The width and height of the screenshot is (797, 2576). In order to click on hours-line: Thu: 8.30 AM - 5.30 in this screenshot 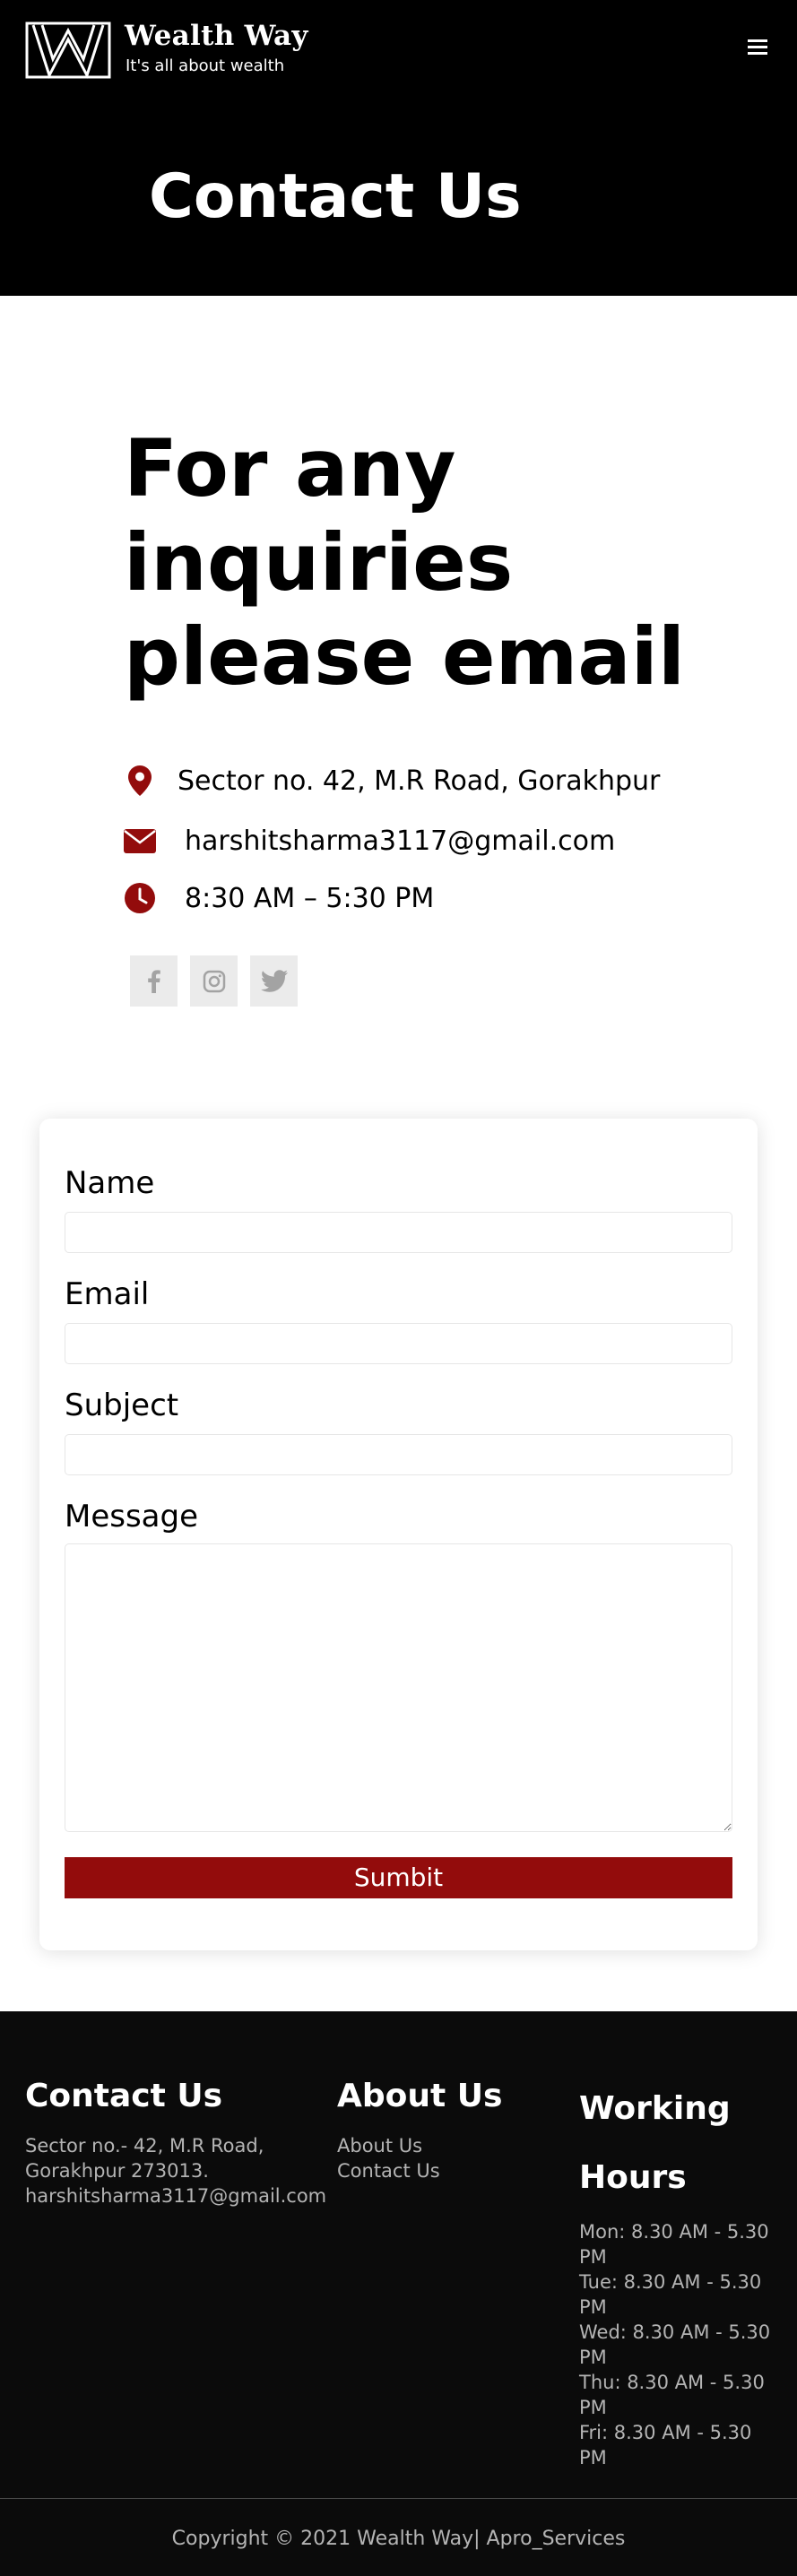, I will do `click(672, 2382)`.